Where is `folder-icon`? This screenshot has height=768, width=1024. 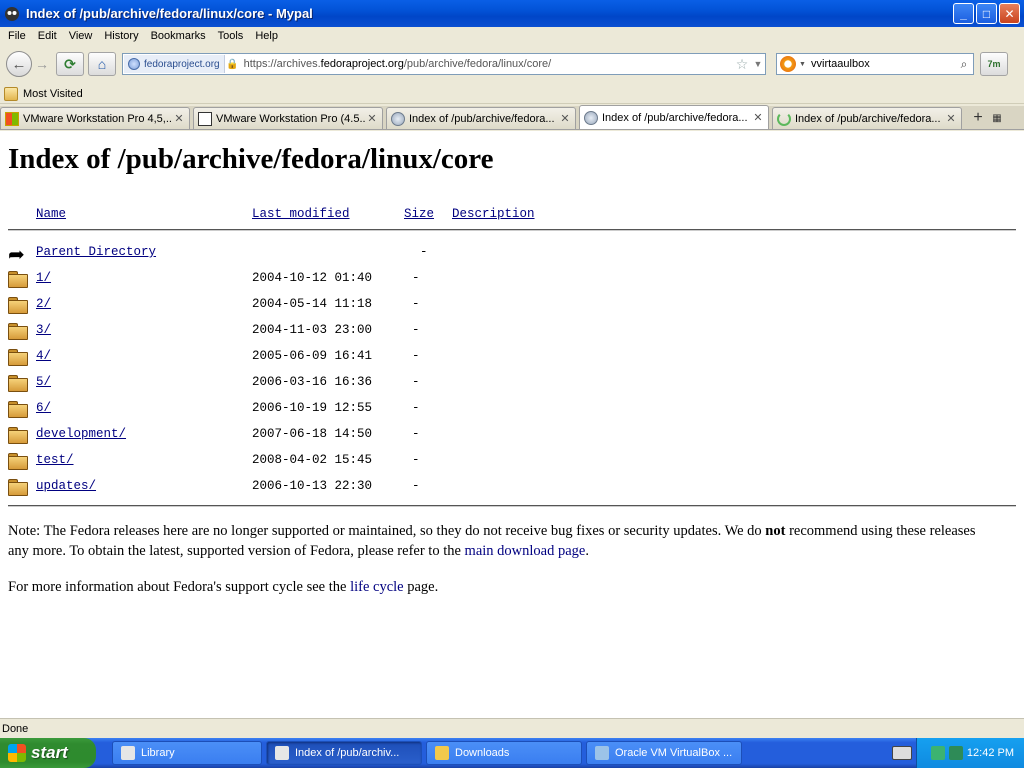
folder-icon is located at coordinates (442, 753).